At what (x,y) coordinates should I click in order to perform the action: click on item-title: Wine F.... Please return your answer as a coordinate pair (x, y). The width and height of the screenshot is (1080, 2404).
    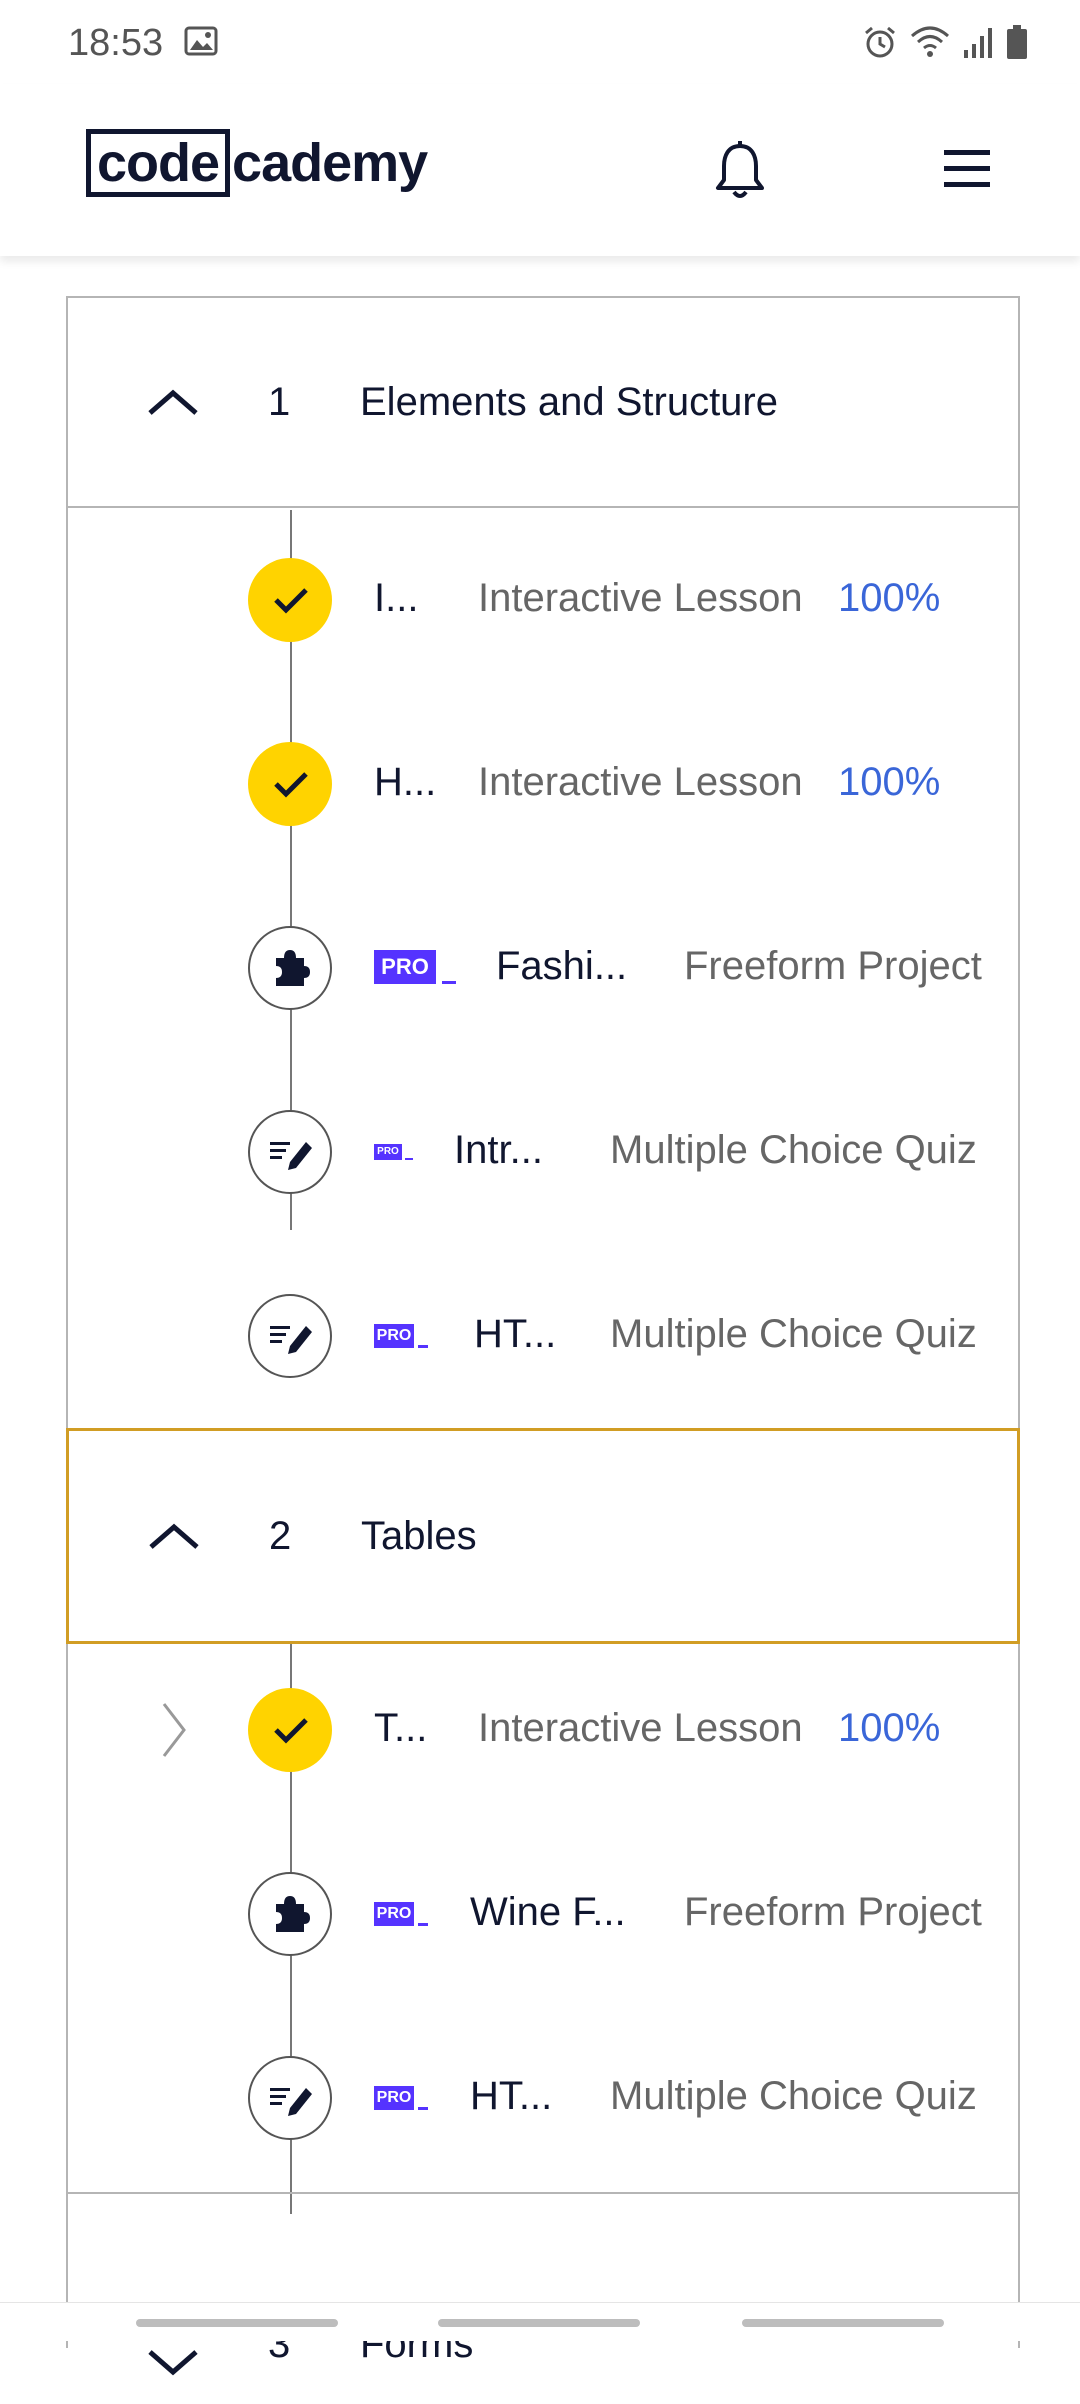
    Looking at the image, I should click on (548, 1912).